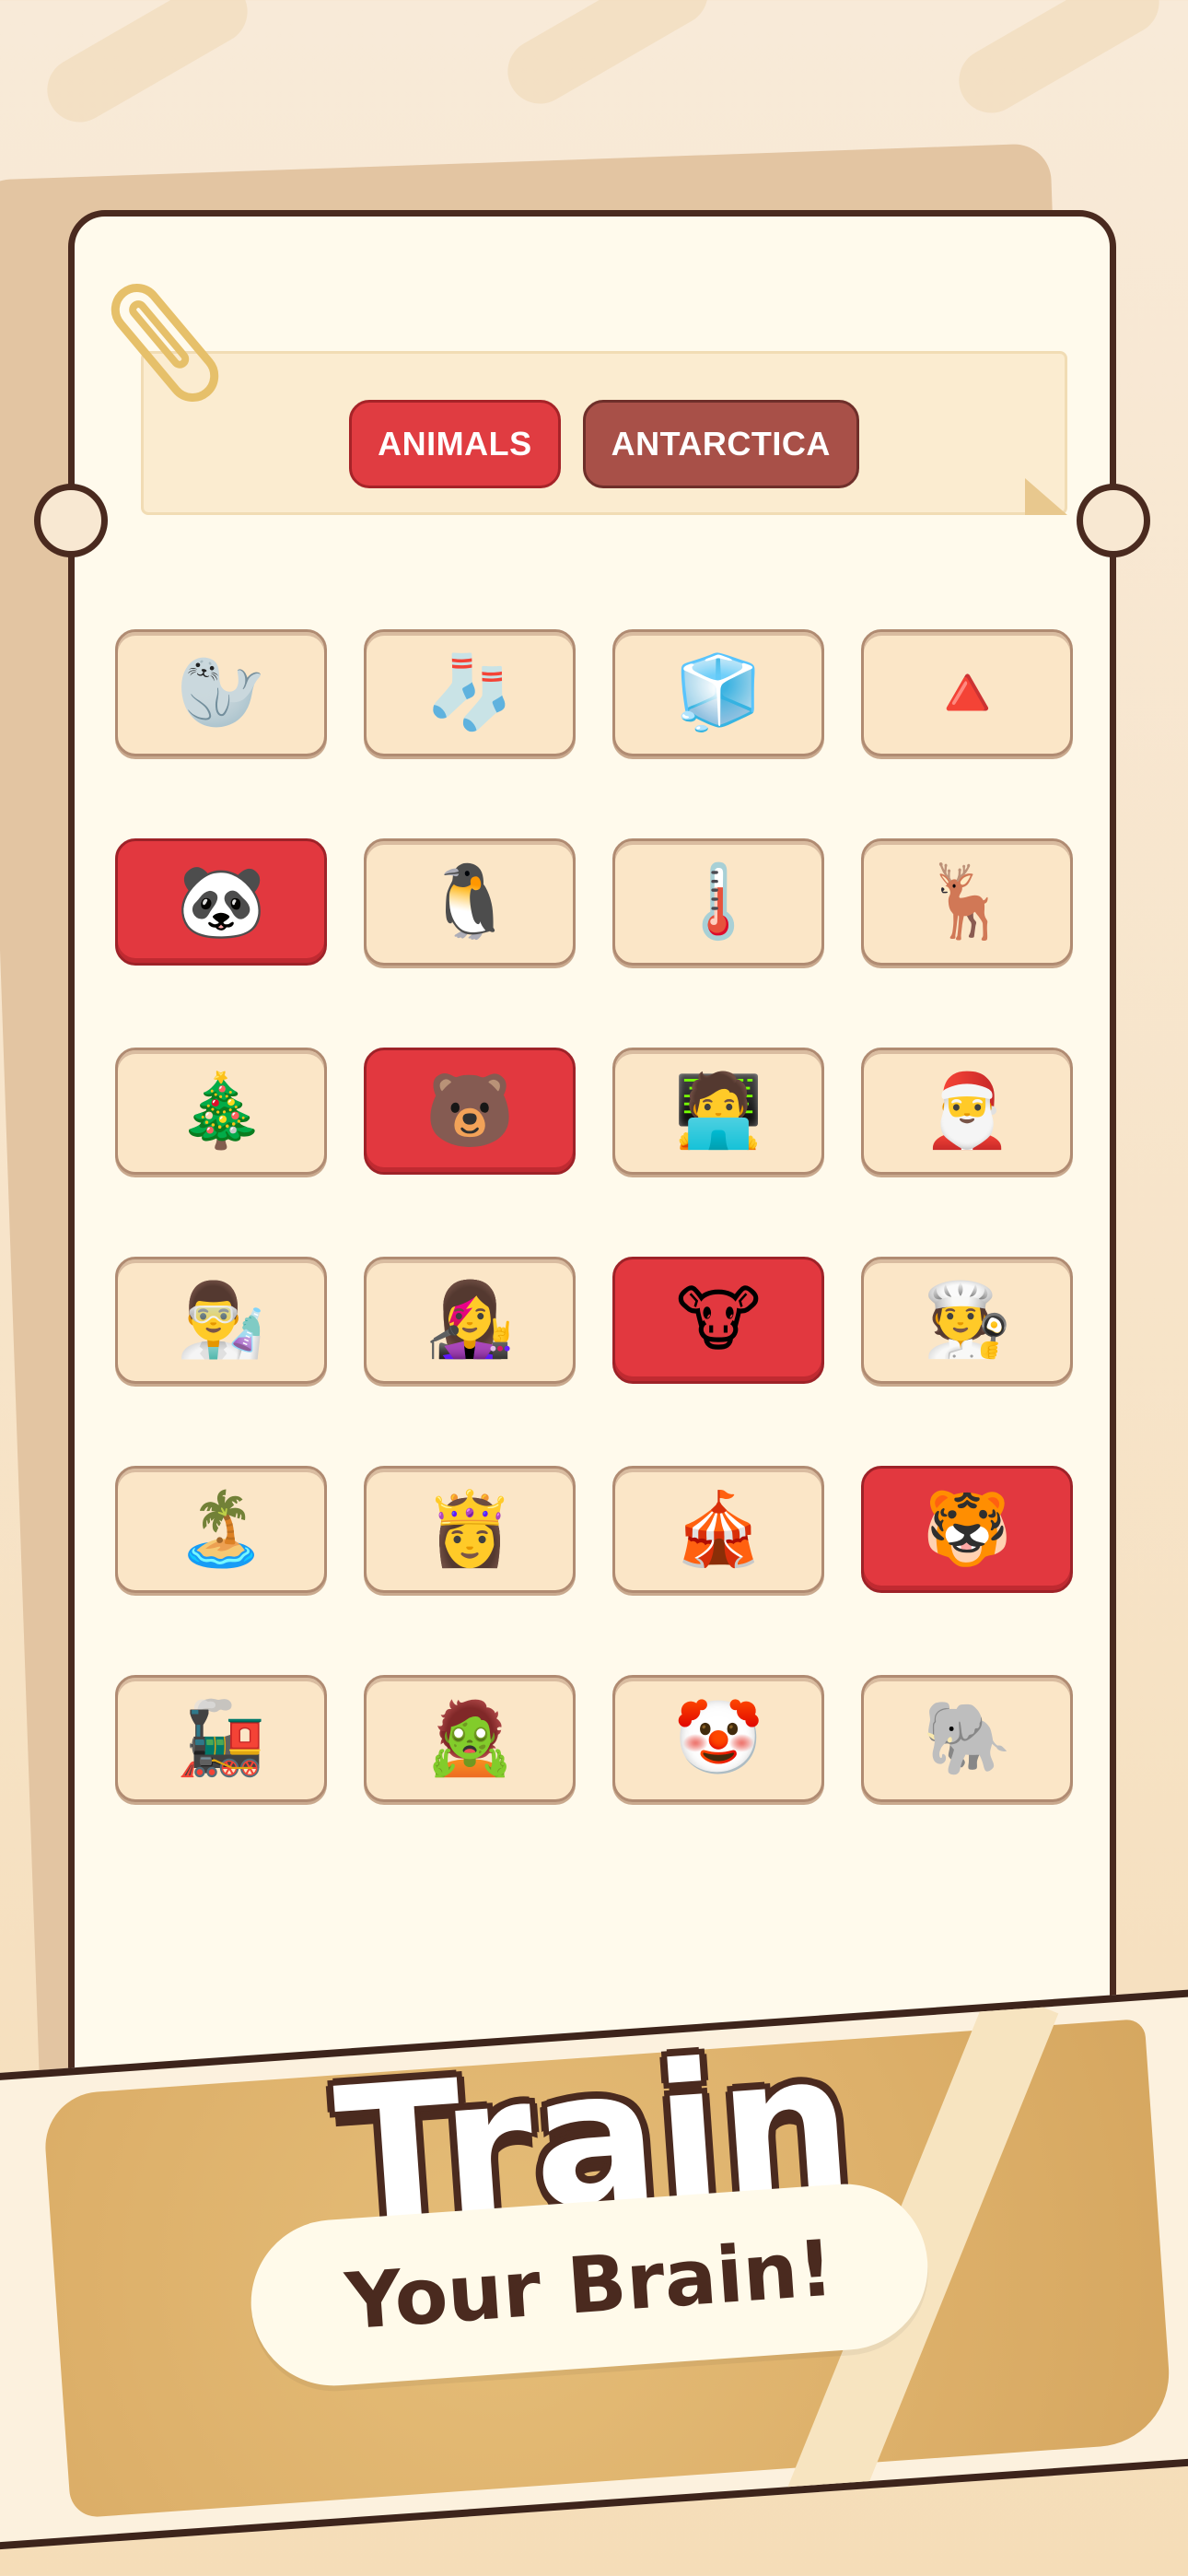 The image size is (1188, 2576). I want to click on penguin-icon: 🐧, so click(470, 902).